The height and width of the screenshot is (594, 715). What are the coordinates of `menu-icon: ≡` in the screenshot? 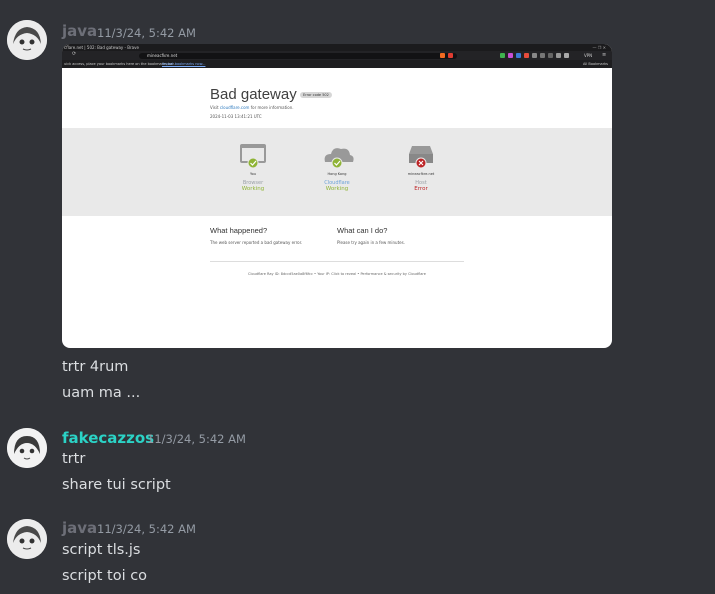 It's located at (604, 55).